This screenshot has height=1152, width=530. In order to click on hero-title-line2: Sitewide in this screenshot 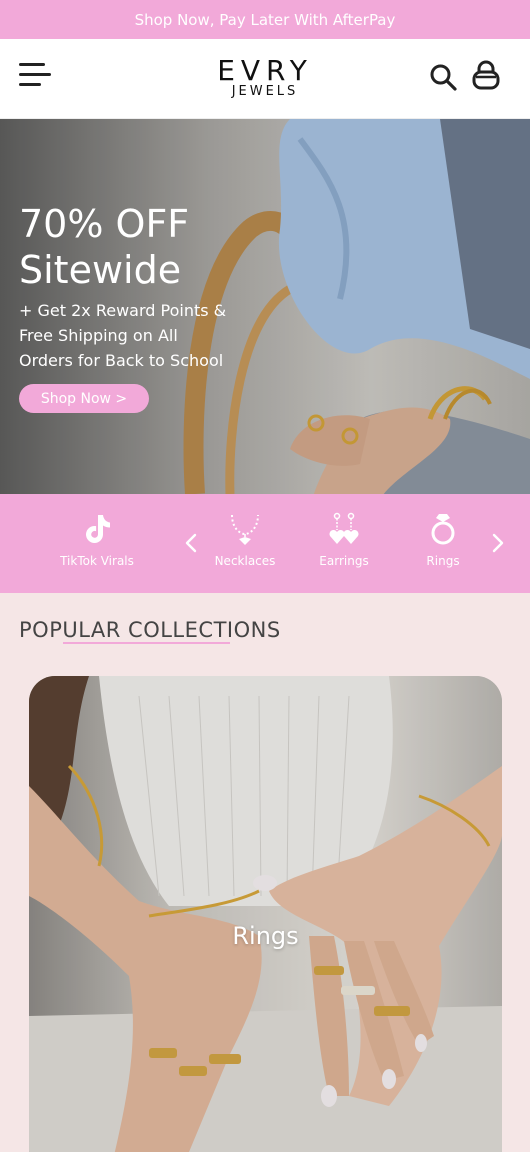, I will do `click(100, 270)`.